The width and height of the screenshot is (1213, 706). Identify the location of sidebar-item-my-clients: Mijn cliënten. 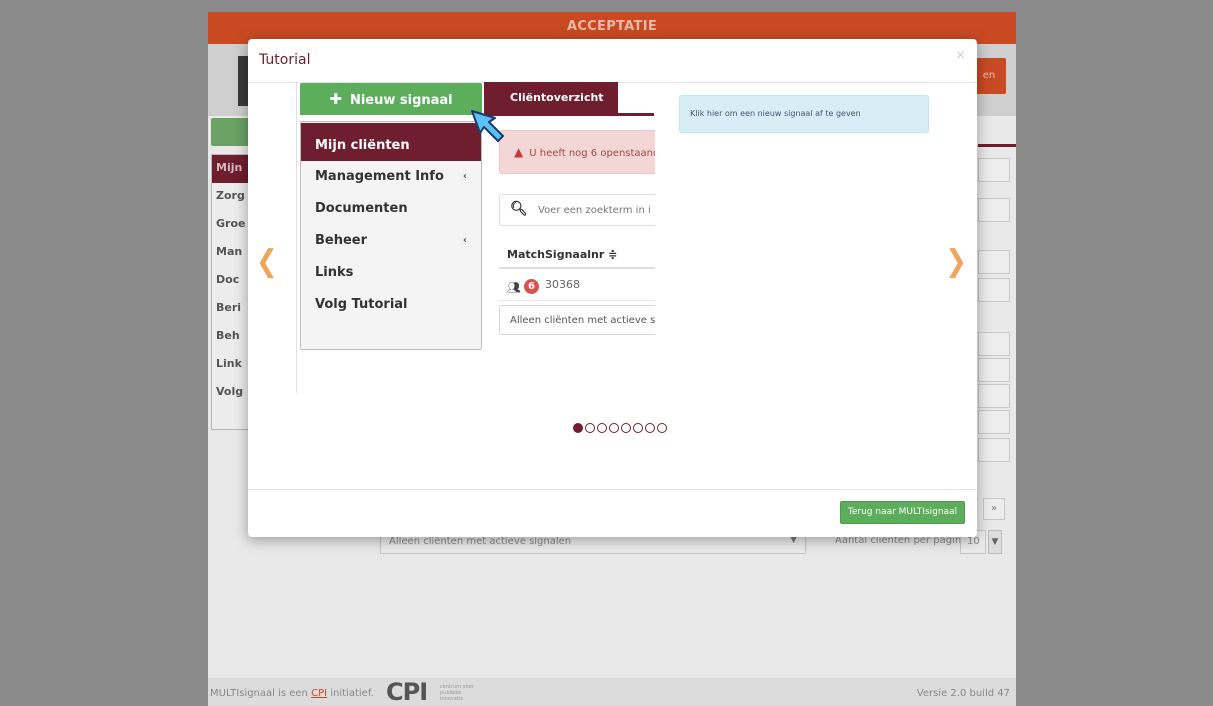
(391, 142).